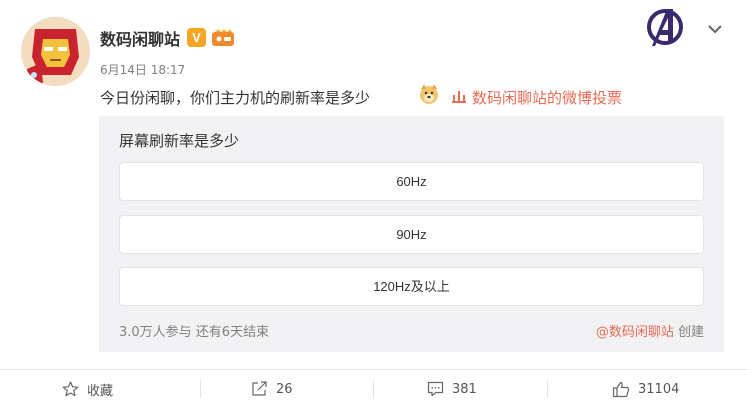  Describe the element at coordinates (411, 181) in the screenshot. I see `poll-option-60hz: 60Hz` at that location.